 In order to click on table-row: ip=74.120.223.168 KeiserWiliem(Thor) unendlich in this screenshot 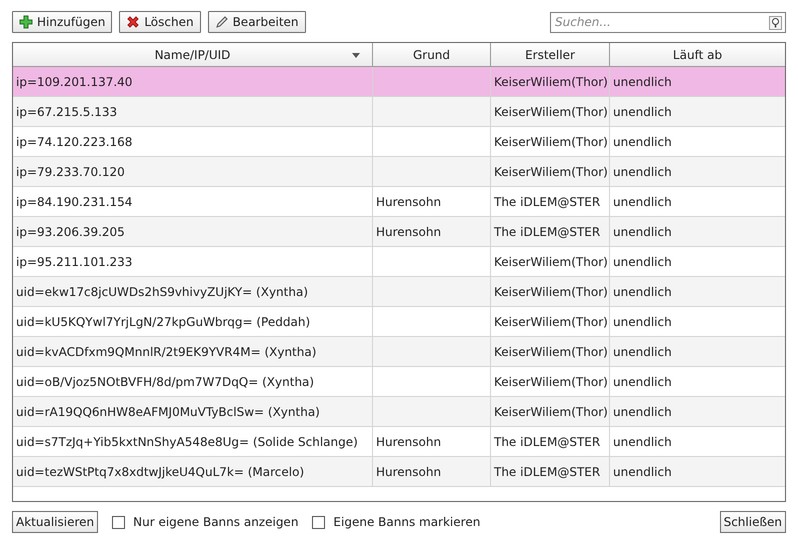, I will do `click(399, 142)`.